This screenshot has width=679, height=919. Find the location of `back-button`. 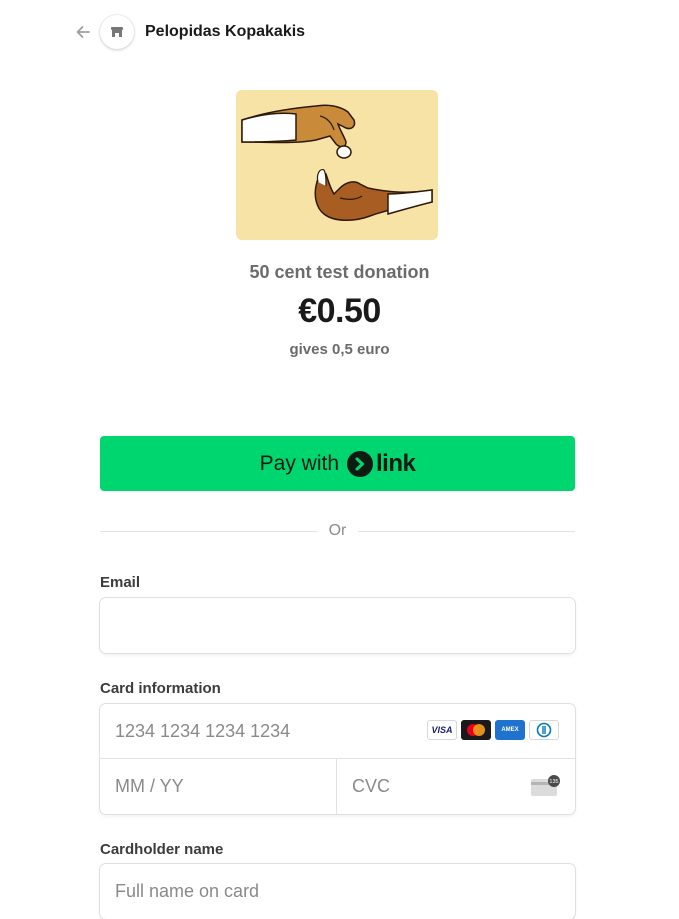

back-button is located at coordinates (83, 32).